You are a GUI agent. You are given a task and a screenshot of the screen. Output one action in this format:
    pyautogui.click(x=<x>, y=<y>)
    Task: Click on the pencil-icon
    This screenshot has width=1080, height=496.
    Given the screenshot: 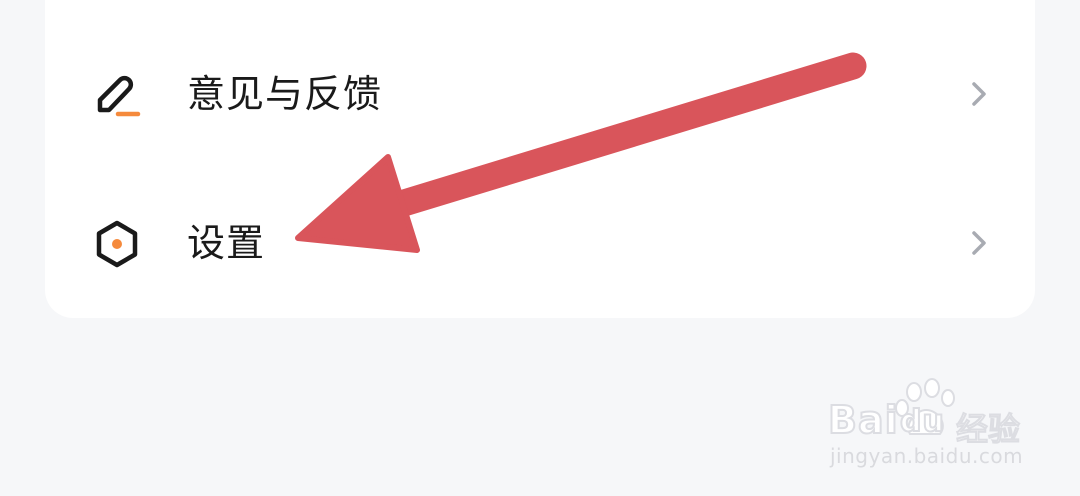 What is the action you would take?
    pyautogui.click(x=119, y=96)
    